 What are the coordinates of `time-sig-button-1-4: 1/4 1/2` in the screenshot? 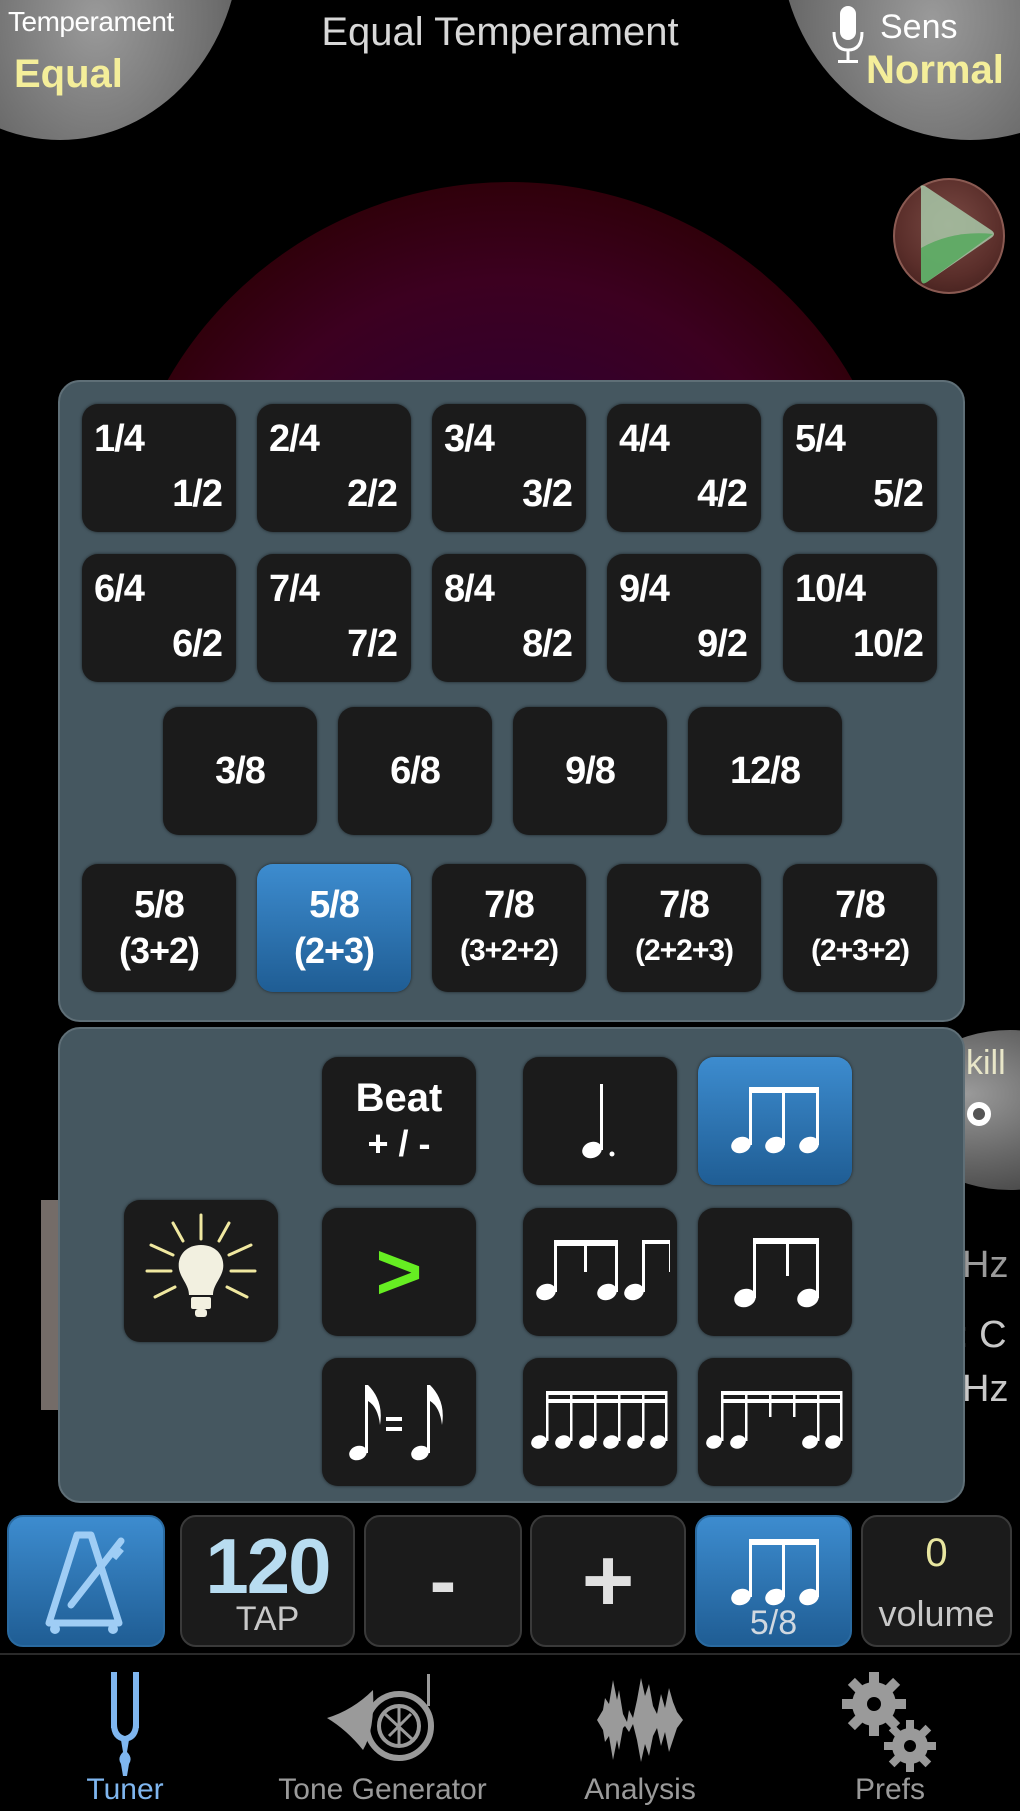 It's located at (159, 468).